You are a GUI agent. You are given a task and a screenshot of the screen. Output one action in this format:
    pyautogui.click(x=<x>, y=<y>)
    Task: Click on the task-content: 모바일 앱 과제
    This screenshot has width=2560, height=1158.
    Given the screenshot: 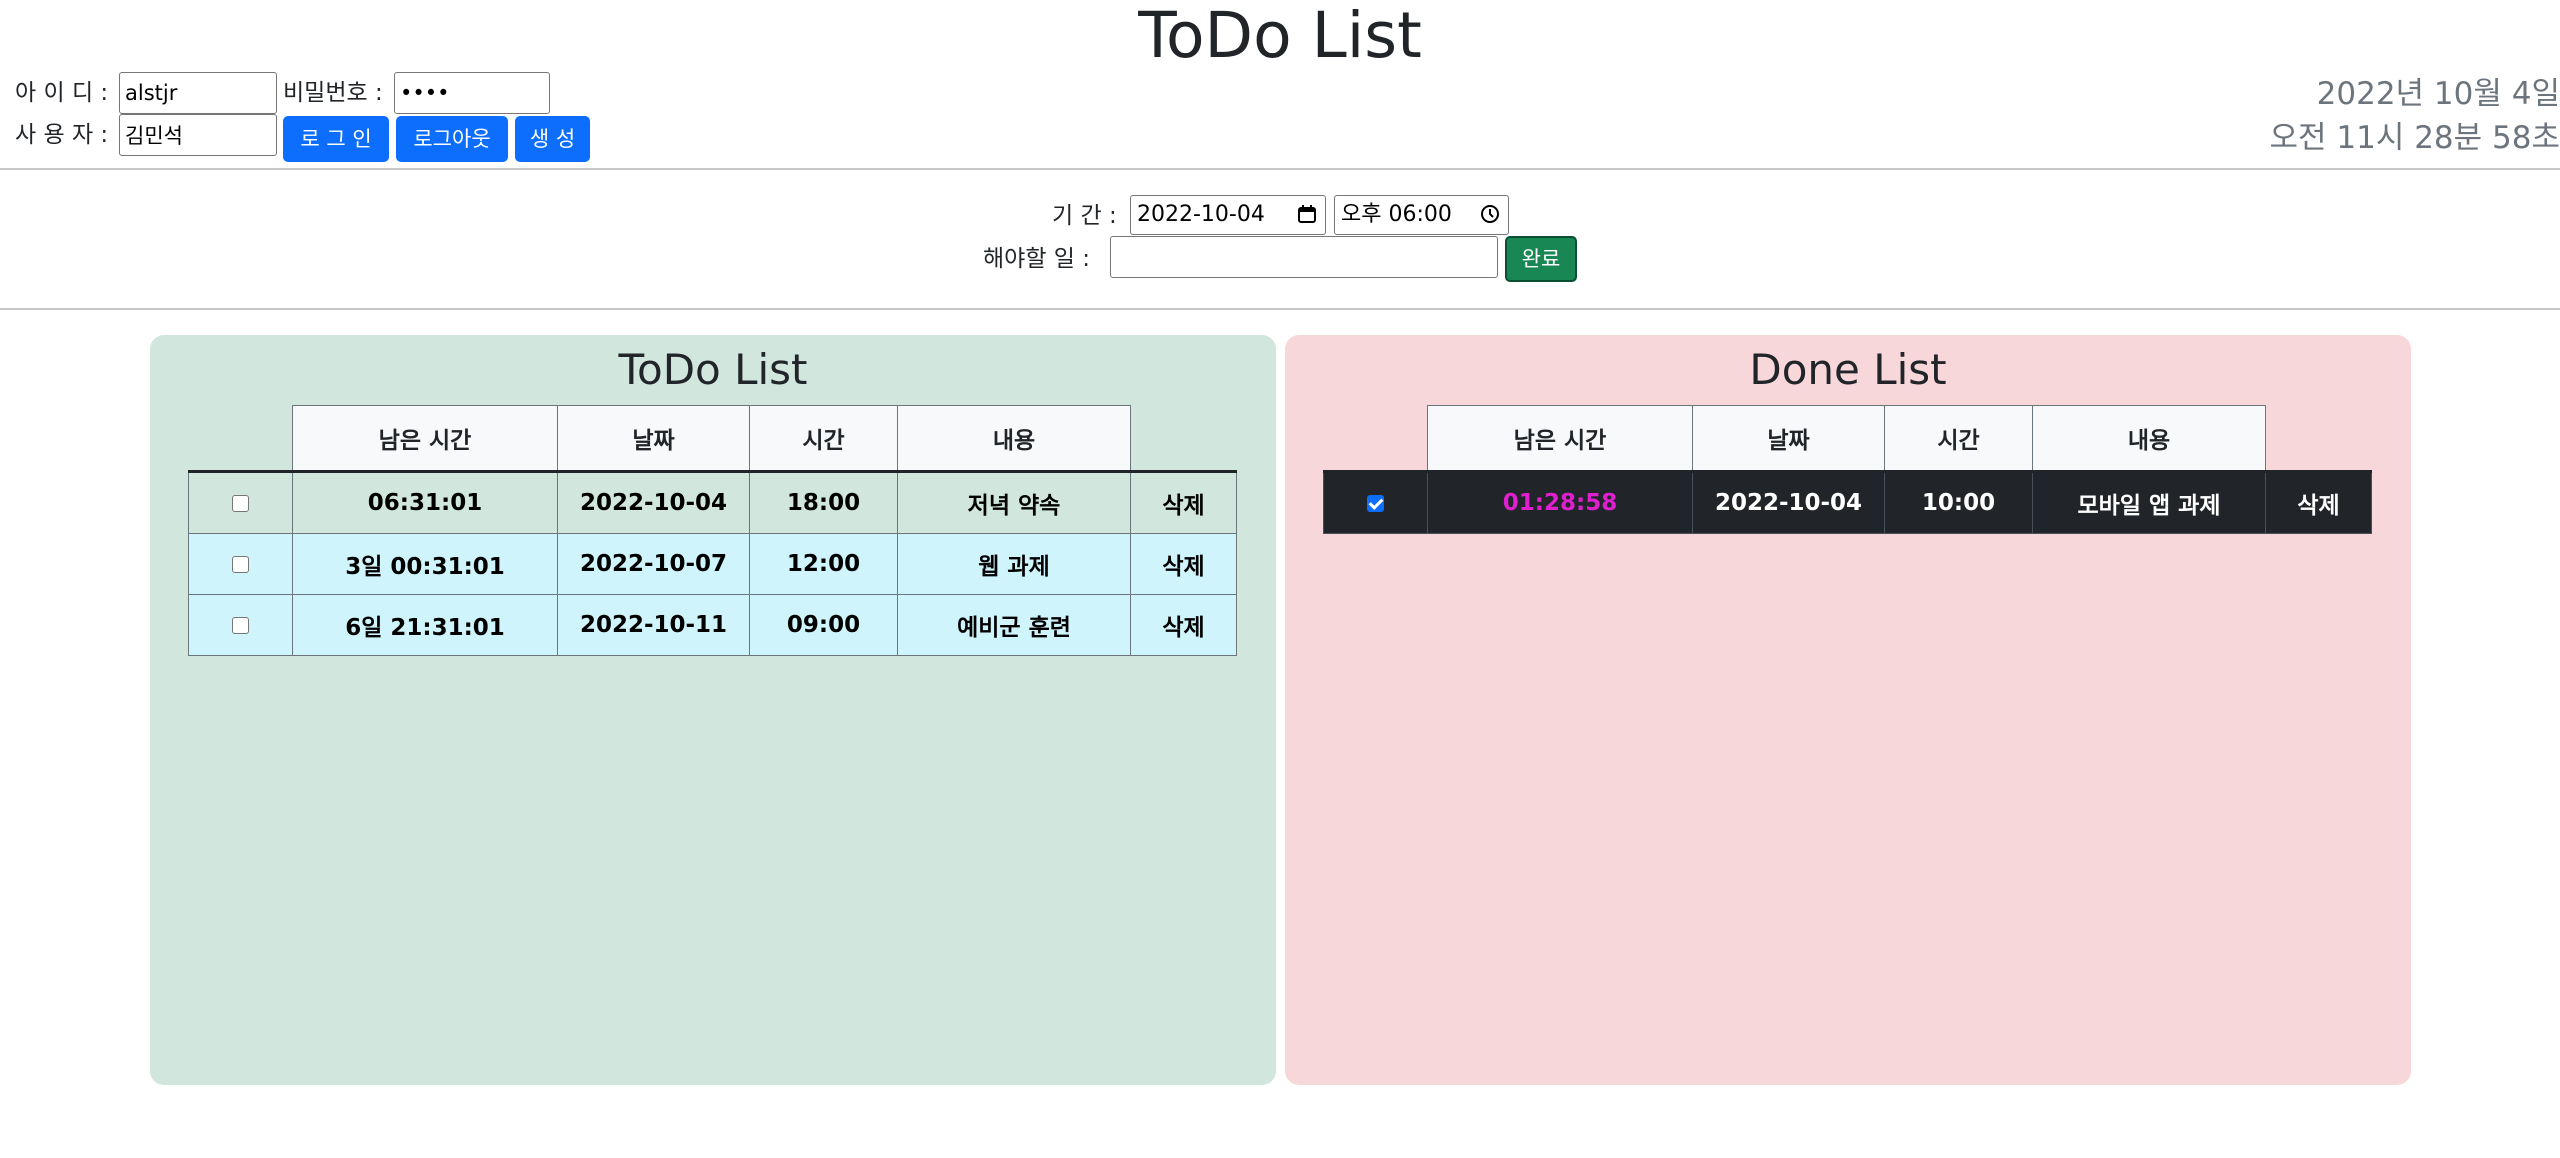 What is the action you would take?
    pyautogui.click(x=2149, y=502)
    